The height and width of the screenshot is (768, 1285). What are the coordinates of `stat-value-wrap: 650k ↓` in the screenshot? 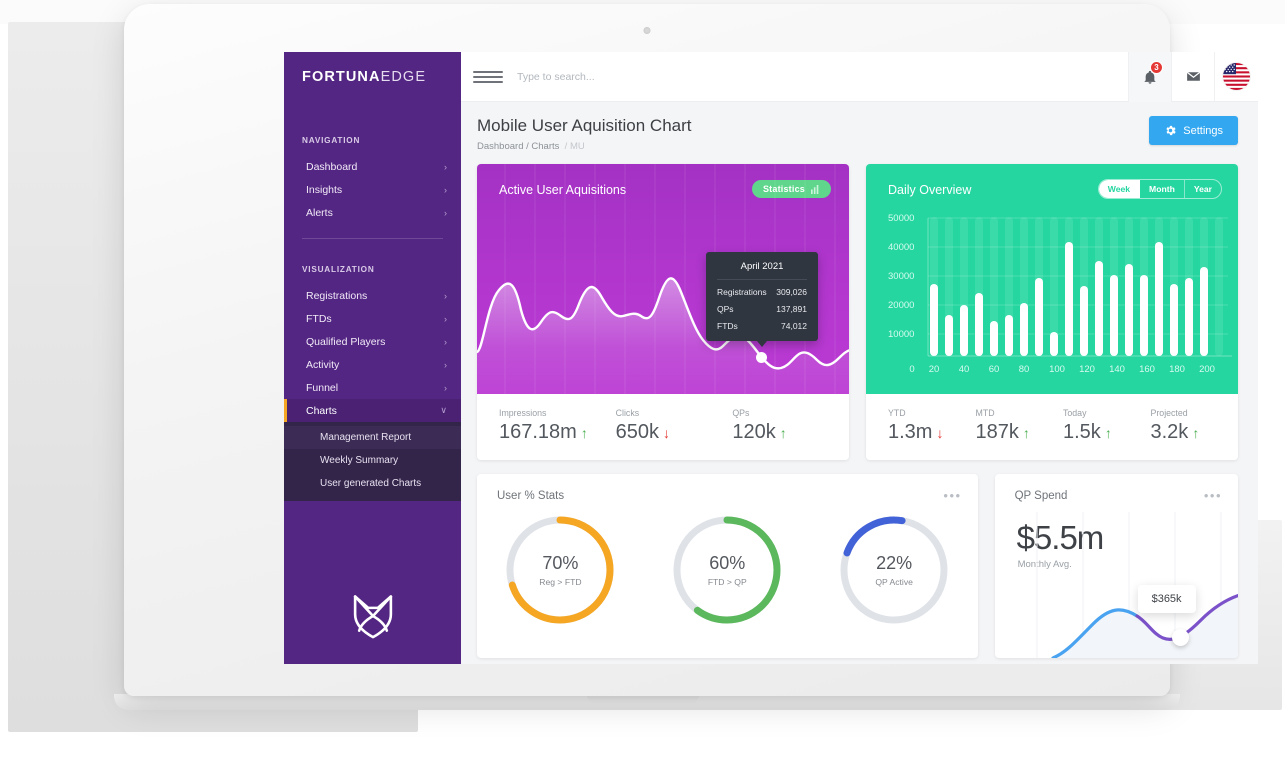 It's located at (674, 432).